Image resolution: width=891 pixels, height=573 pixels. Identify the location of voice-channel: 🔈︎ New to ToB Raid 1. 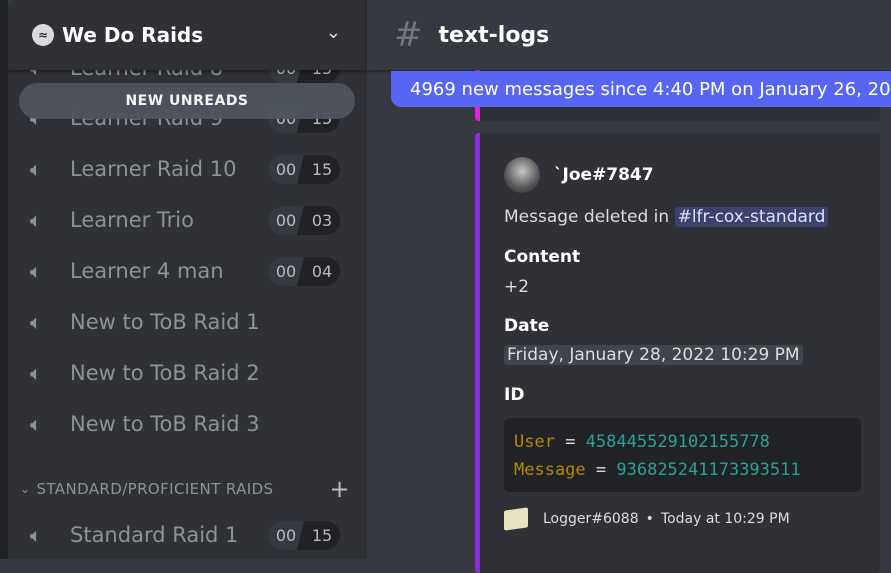
(190, 322).